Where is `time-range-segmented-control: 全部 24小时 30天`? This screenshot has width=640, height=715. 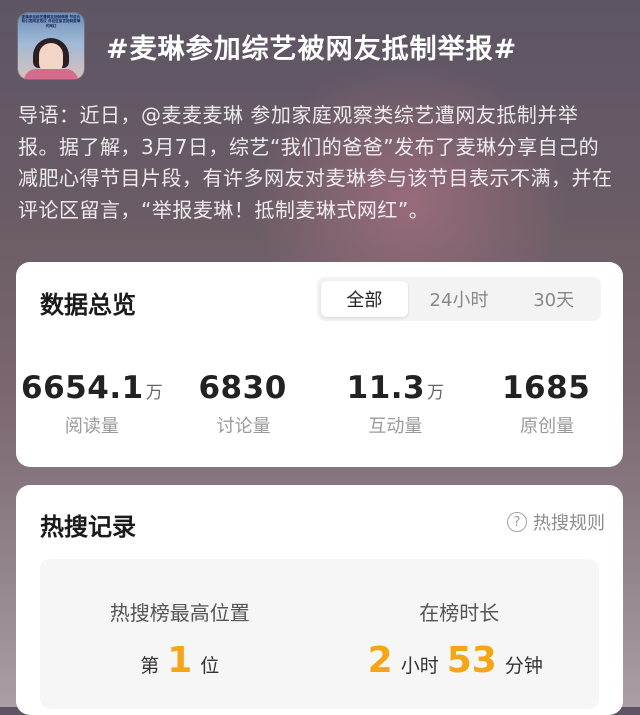
time-range-segmented-control: 全部 24小时 30天 is located at coordinates (459, 299).